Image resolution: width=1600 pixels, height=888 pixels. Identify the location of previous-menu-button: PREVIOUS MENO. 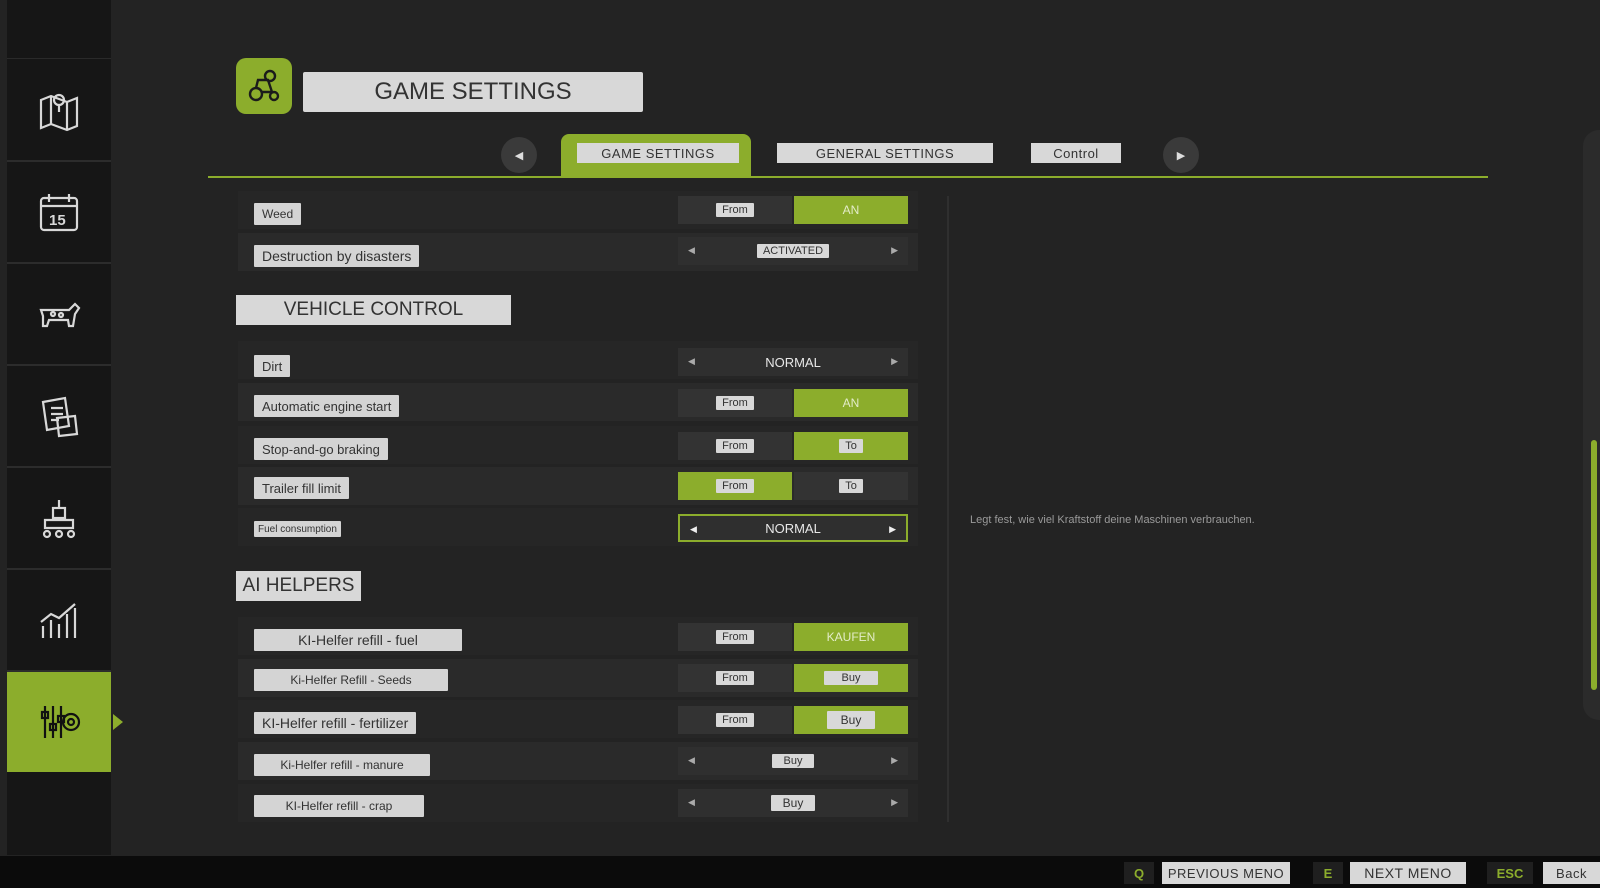
(1226, 873).